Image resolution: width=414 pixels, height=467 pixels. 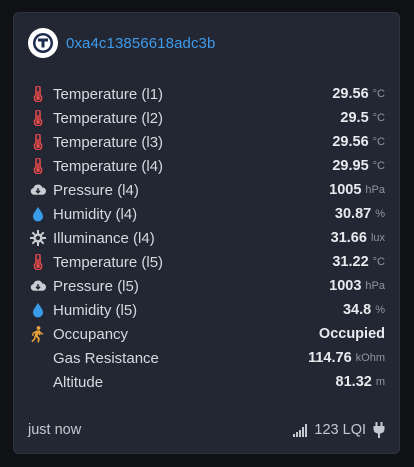 What do you see at coordinates (350, 166) in the screenshot?
I see `reading-value: 29.95` at bounding box center [350, 166].